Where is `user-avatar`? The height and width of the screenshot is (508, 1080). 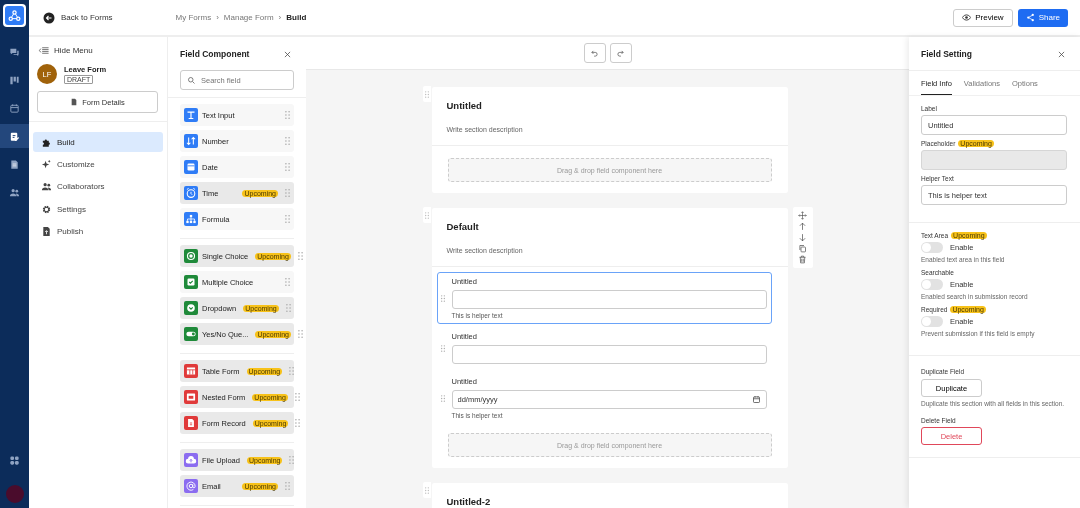 user-avatar is located at coordinates (14, 494).